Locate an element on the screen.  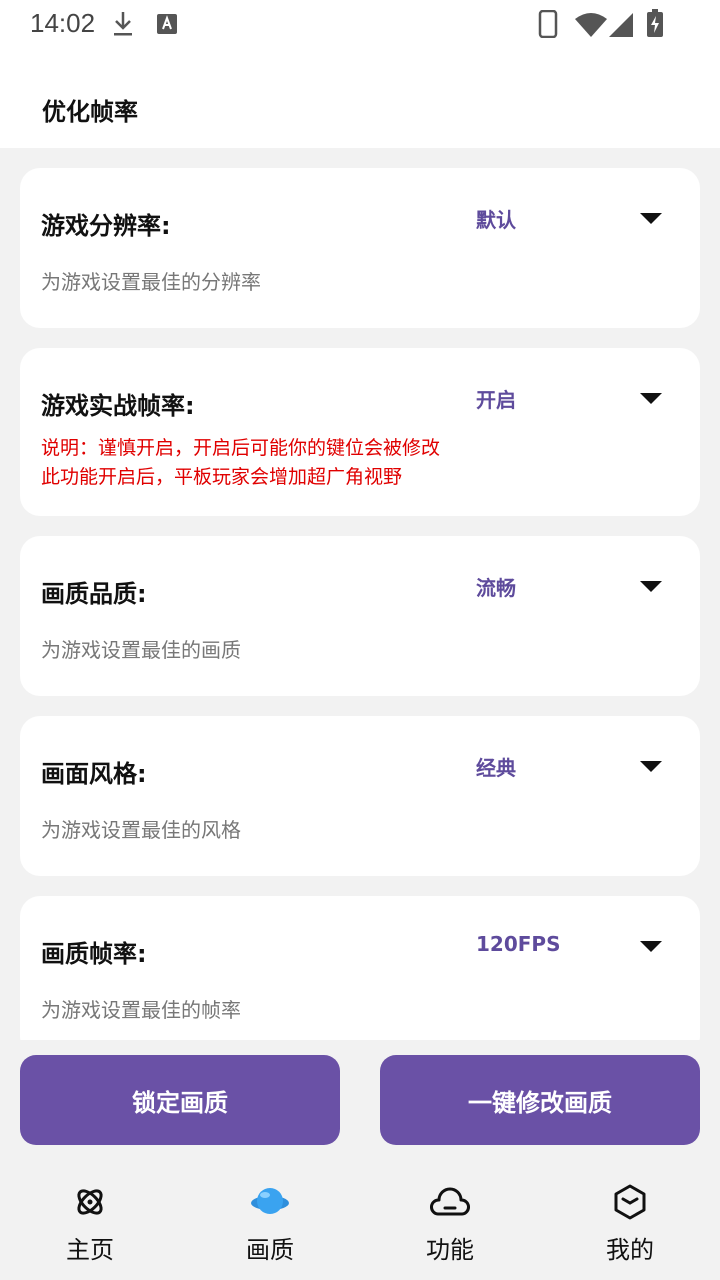
nav-item-home: 主页 is located at coordinates (90, 1225).